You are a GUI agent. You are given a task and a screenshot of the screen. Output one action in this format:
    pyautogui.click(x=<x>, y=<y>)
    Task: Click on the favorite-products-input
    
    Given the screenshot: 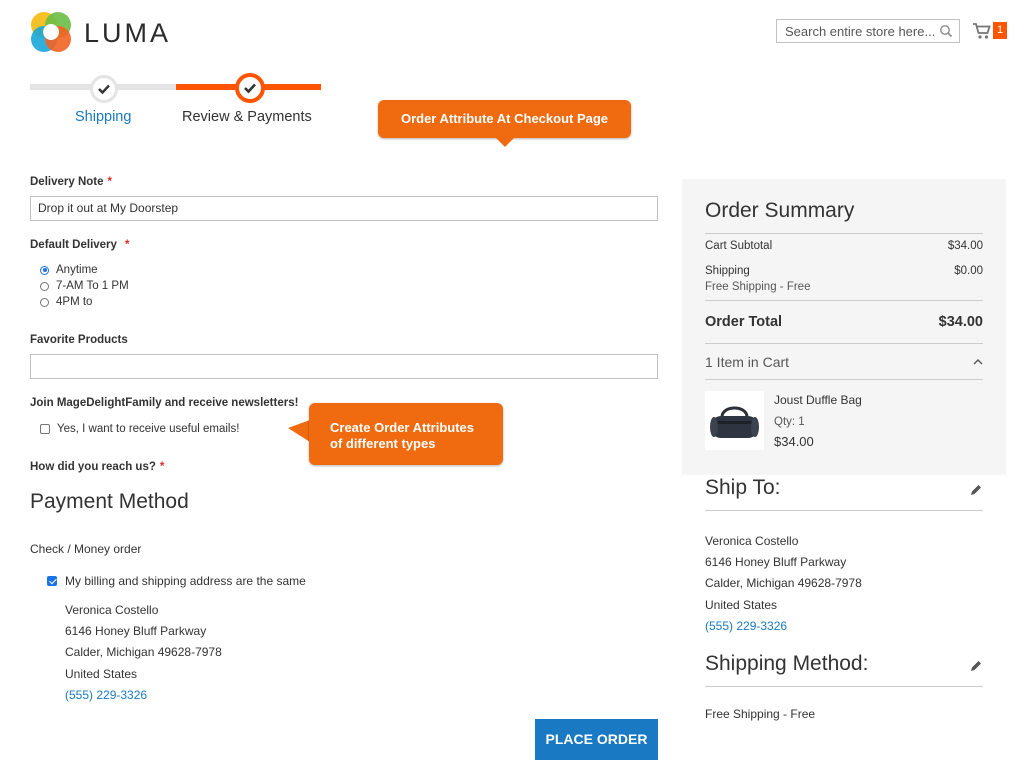 What is the action you would take?
    pyautogui.click(x=344, y=366)
    